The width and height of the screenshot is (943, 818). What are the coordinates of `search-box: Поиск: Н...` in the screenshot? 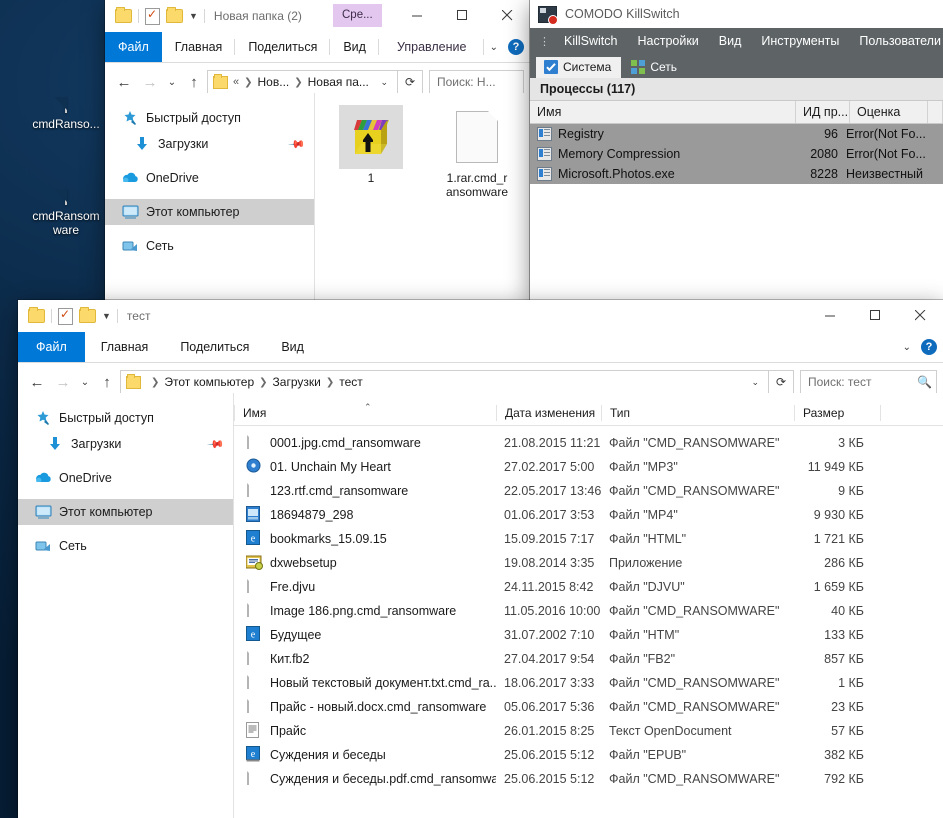 It's located at (476, 82).